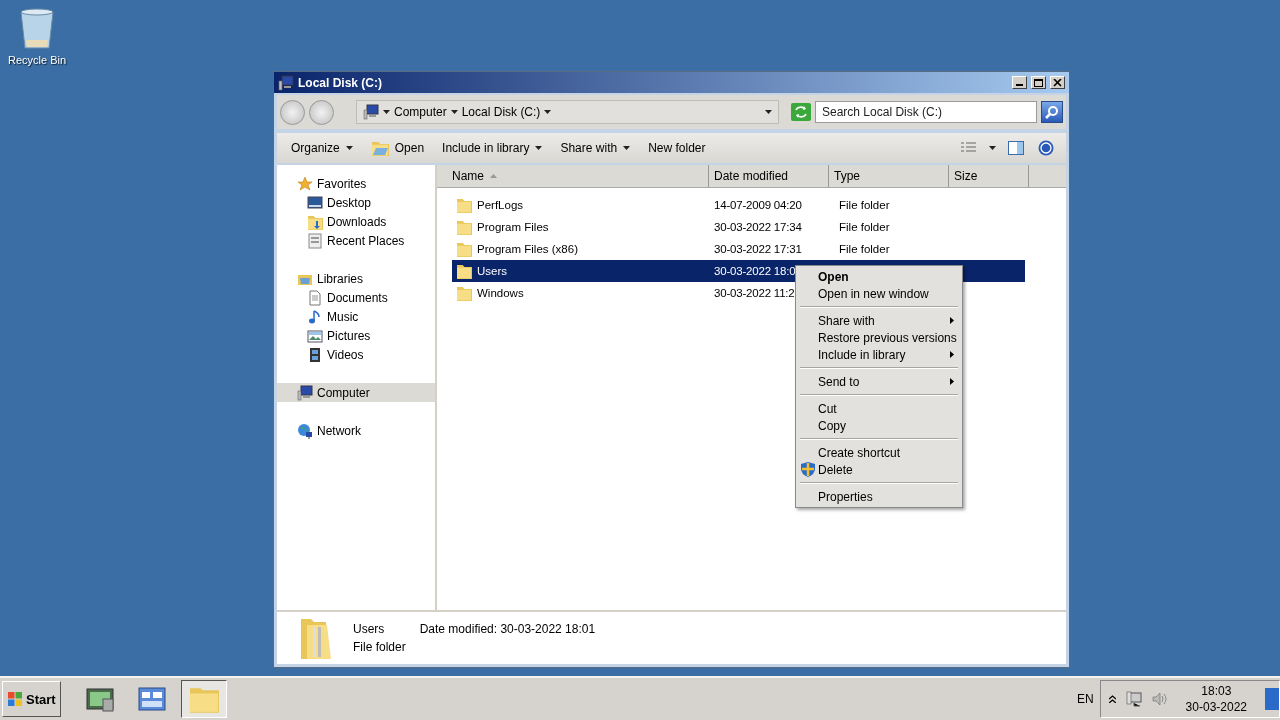 This screenshot has width=1280, height=720. Describe the element at coordinates (37, 28) in the screenshot. I see `recycle-bin-icon` at that location.